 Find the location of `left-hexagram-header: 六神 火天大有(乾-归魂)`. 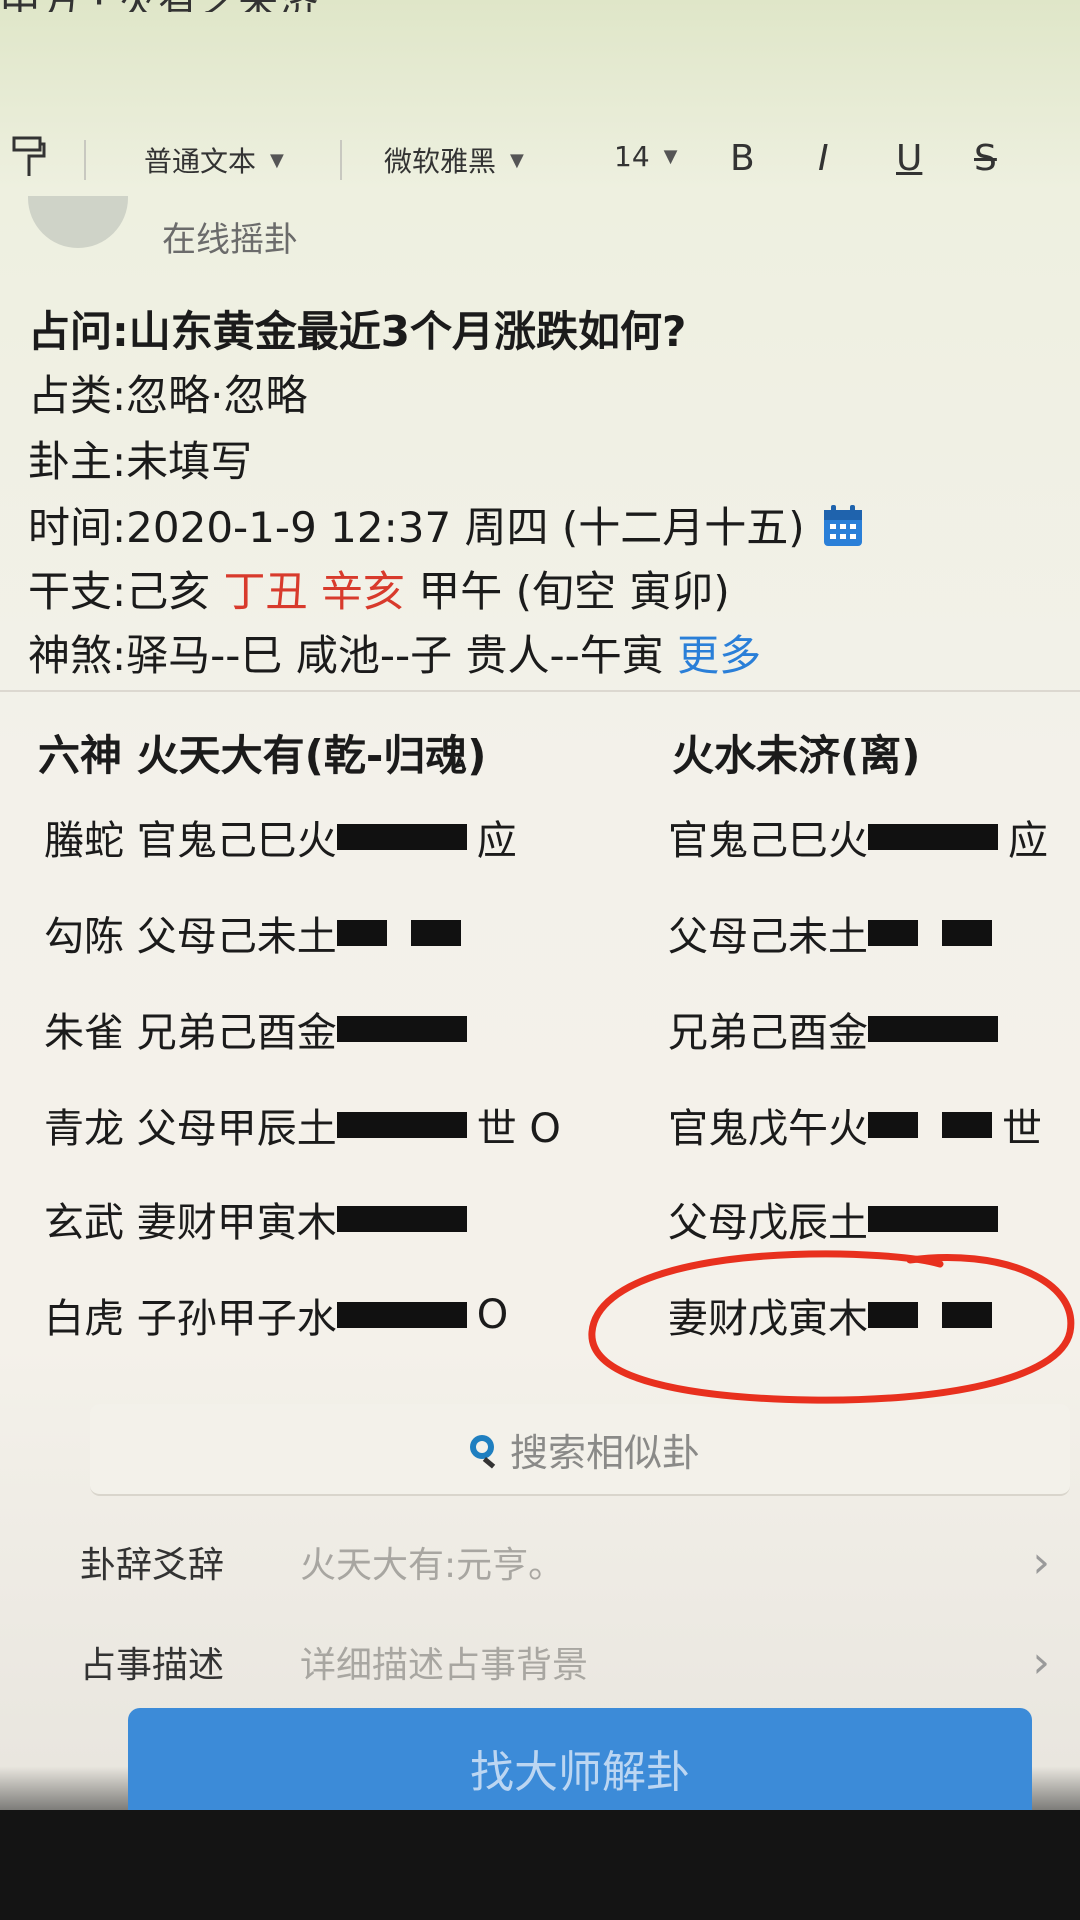

left-hexagram-header: 六神 火天大有(乾-归魂) is located at coordinates (262, 755).